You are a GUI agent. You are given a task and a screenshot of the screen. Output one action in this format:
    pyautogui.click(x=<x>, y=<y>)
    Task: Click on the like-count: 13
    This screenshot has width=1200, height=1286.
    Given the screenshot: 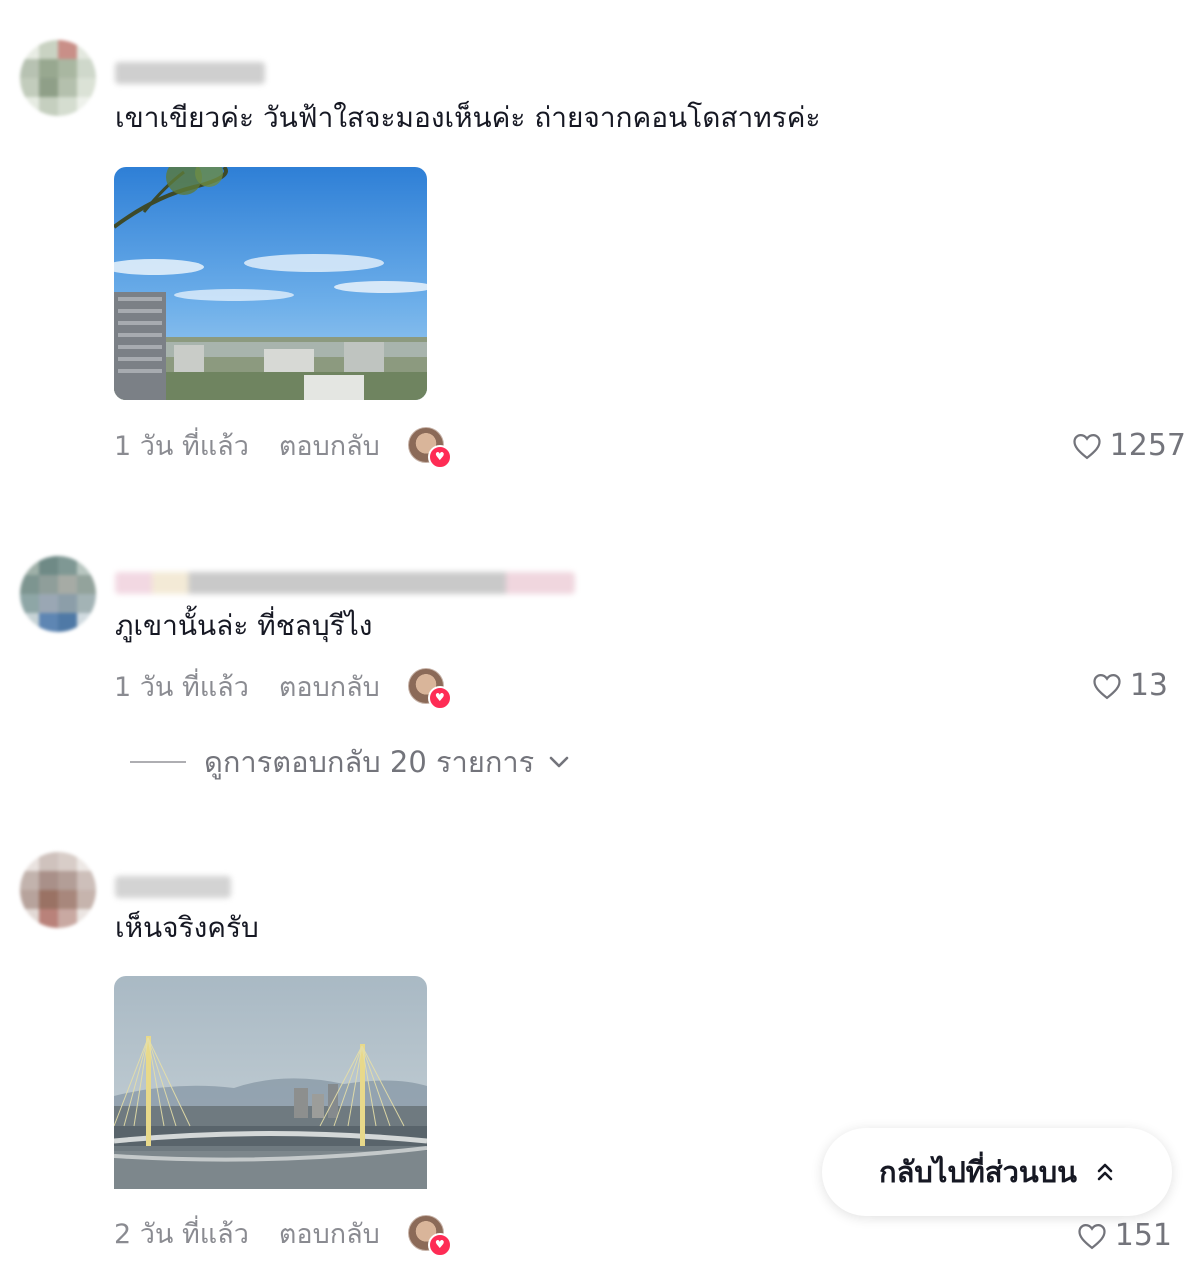 What is the action you would take?
    pyautogui.click(x=1148, y=685)
    